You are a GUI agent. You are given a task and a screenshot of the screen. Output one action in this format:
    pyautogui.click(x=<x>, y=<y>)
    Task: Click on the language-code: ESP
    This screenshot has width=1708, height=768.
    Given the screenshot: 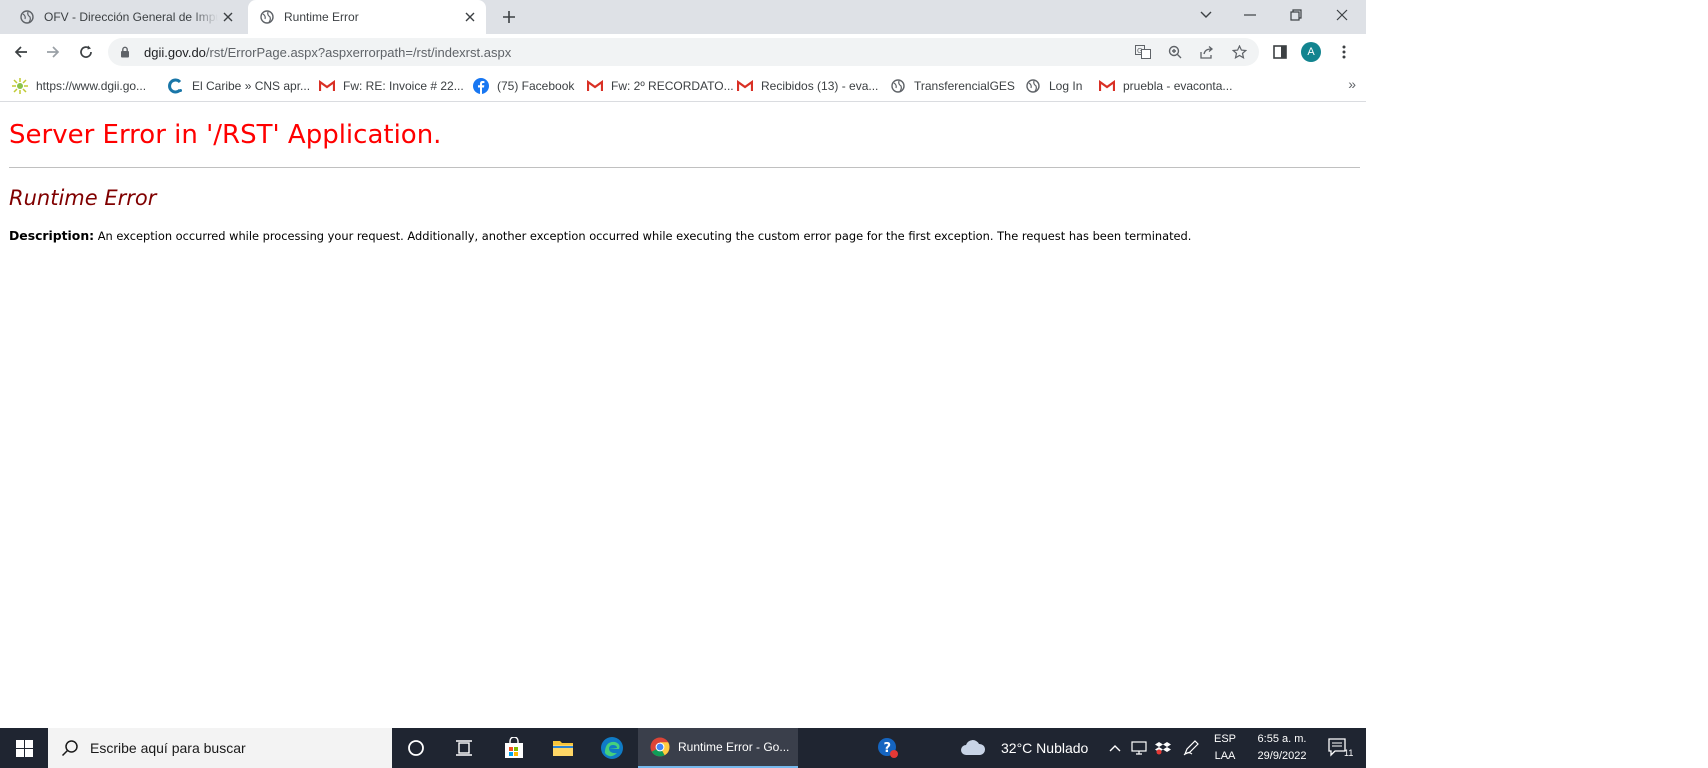 What is the action you would take?
    pyautogui.click(x=1225, y=739)
    